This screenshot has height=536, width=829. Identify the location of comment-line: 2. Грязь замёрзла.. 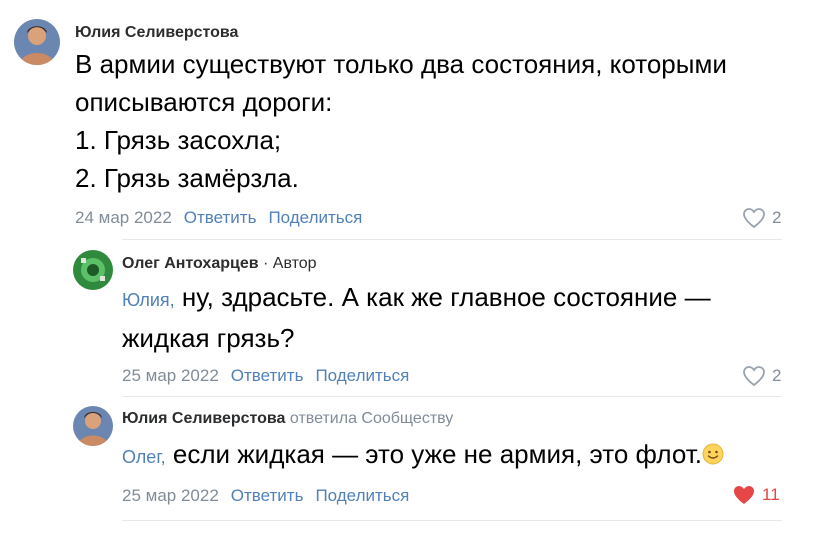
(187, 178).